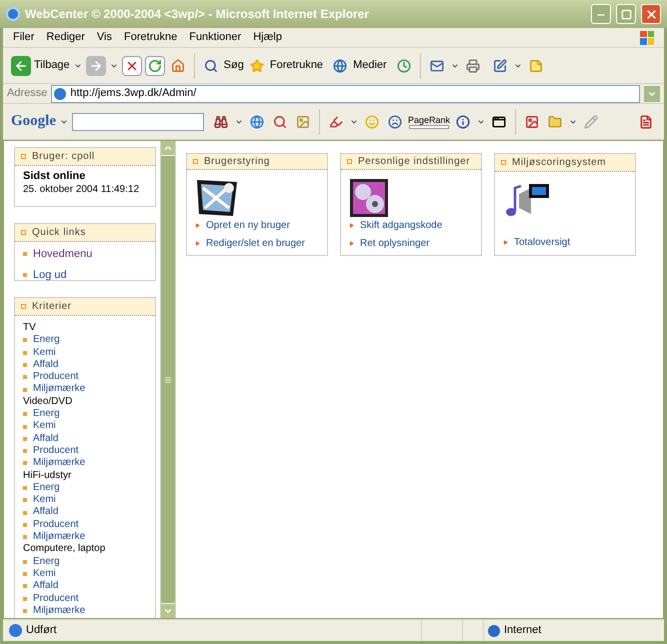  Describe the element at coordinates (42, 630) in the screenshot. I see `status-text: Udført` at that location.